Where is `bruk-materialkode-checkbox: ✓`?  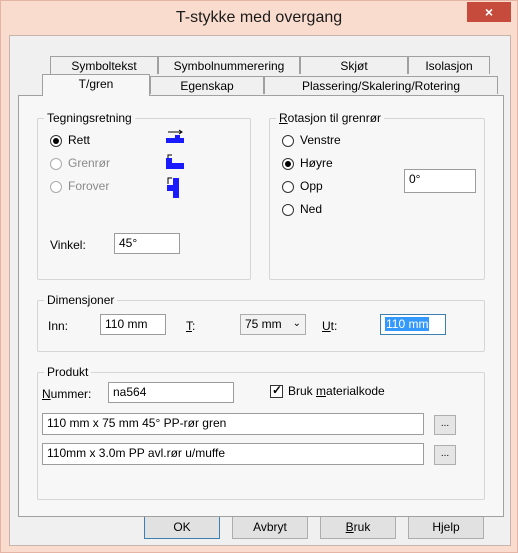 bruk-materialkode-checkbox: ✓ is located at coordinates (276, 390).